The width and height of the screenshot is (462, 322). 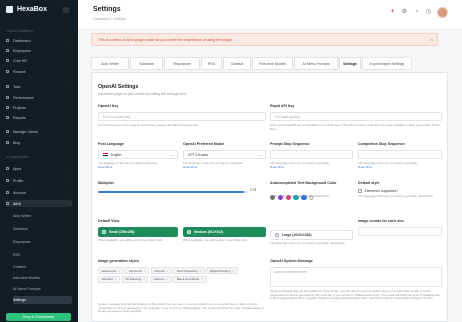 I want to click on sidebar-item-blog: Blog, so click(x=39, y=142).